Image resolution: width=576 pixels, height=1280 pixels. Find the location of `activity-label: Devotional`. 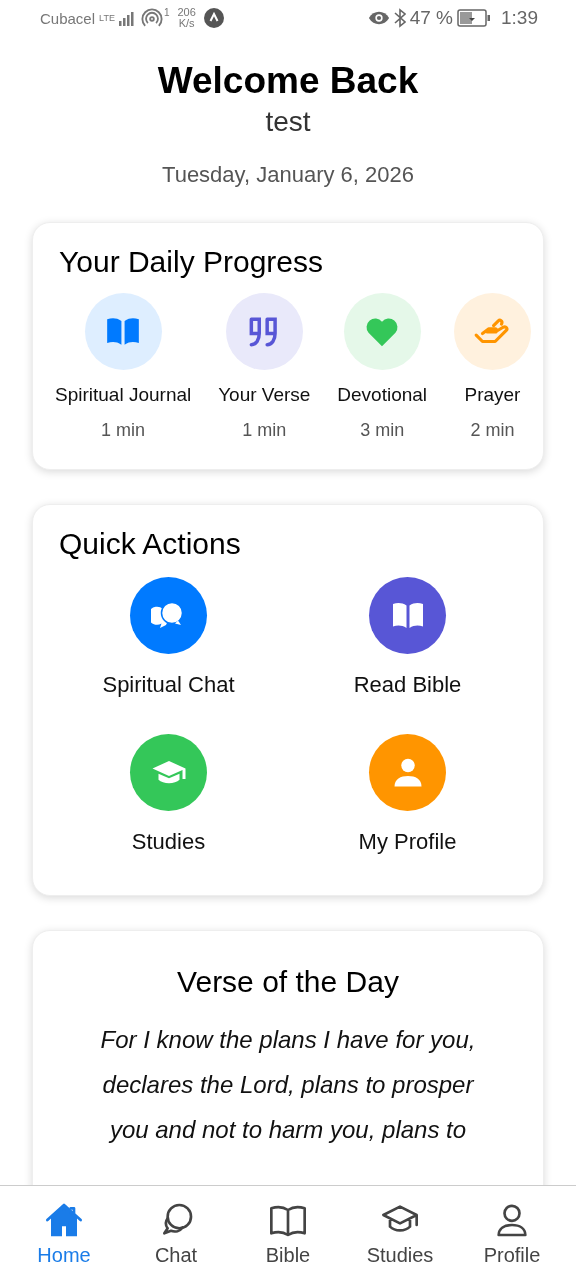

activity-label: Devotional is located at coordinates (382, 395).